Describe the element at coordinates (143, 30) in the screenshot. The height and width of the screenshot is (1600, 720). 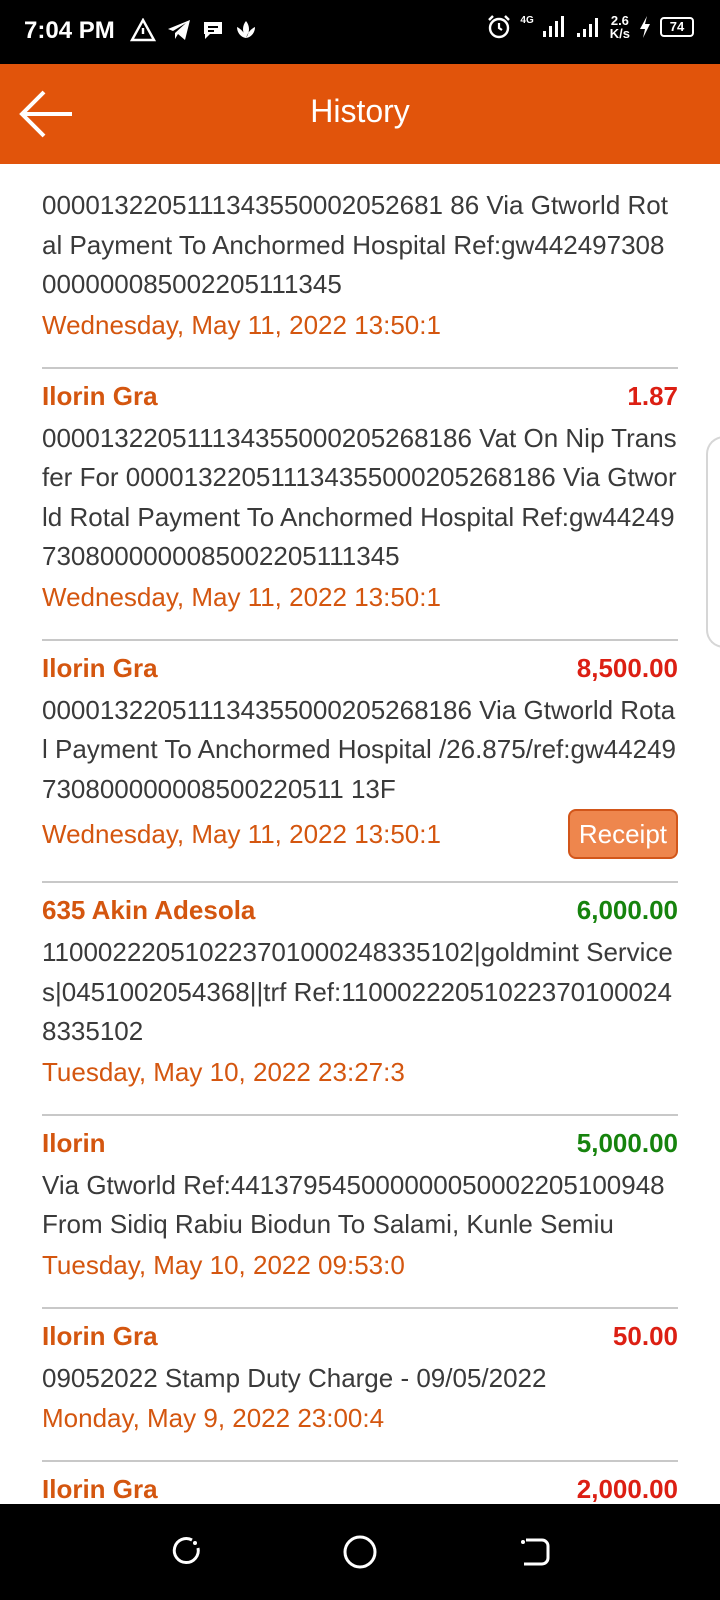
I see `alert-triangle-icon` at that location.